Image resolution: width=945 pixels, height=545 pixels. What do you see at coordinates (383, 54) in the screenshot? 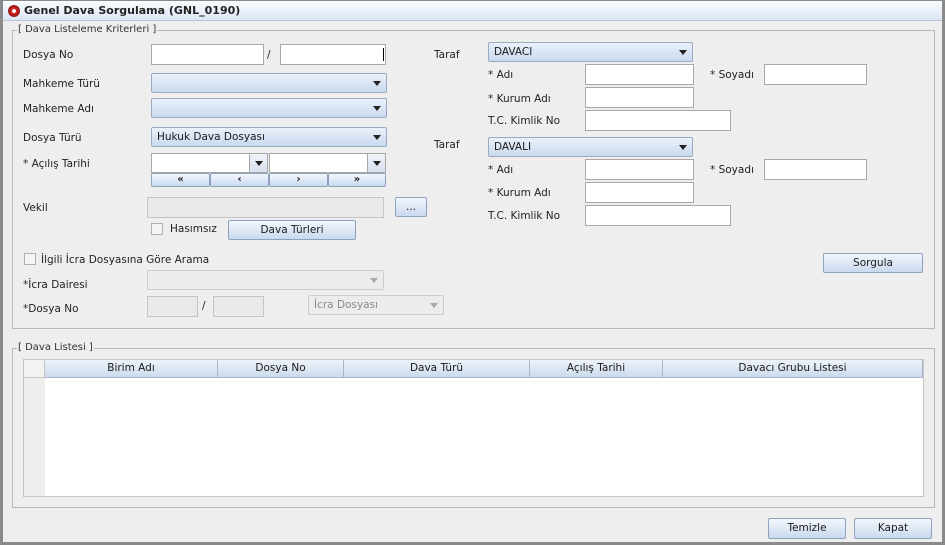
I see `text-cursor` at bounding box center [383, 54].